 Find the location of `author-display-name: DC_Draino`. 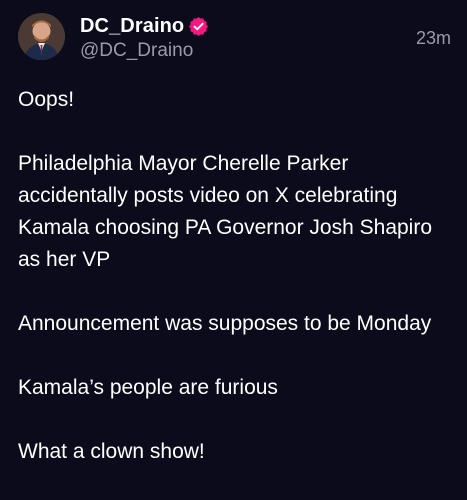

author-display-name: DC_Draino is located at coordinates (132, 26).